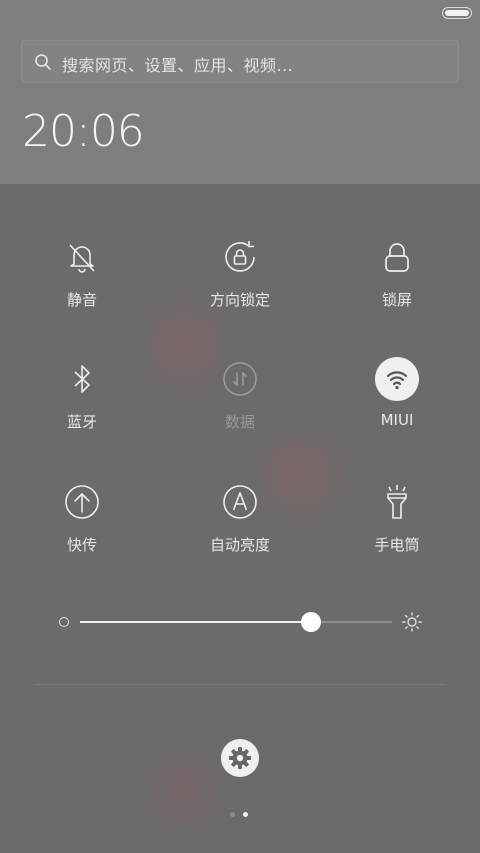 This screenshot has height=853, width=480. I want to click on auto-brightness-icon, so click(240, 502).